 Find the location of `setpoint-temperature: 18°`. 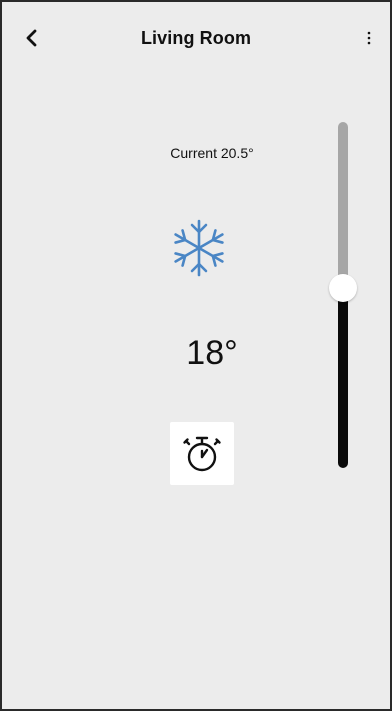

setpoint-temperature: 18° is located at coordinates (212, 353).